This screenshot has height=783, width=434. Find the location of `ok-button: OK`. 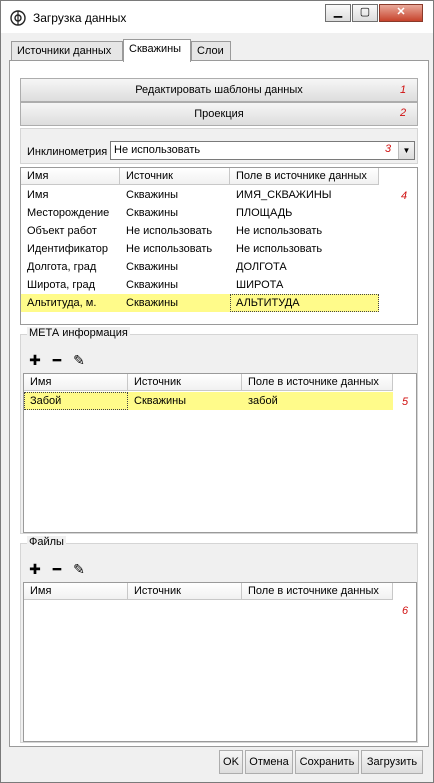

ok-button: OK is located at coordinates (231, 762).